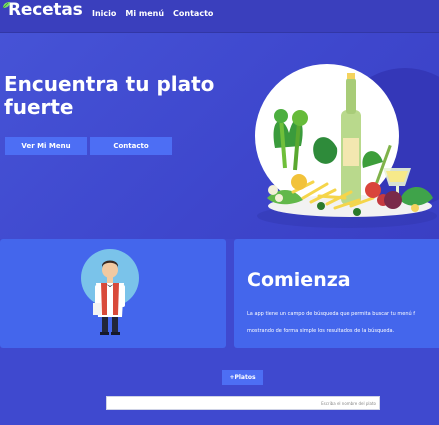 This screenshot has width=439, height=425. Describe the element at coordinates (299, 280) in the screenshot. I see `comienza-title: Comienza` at that location.